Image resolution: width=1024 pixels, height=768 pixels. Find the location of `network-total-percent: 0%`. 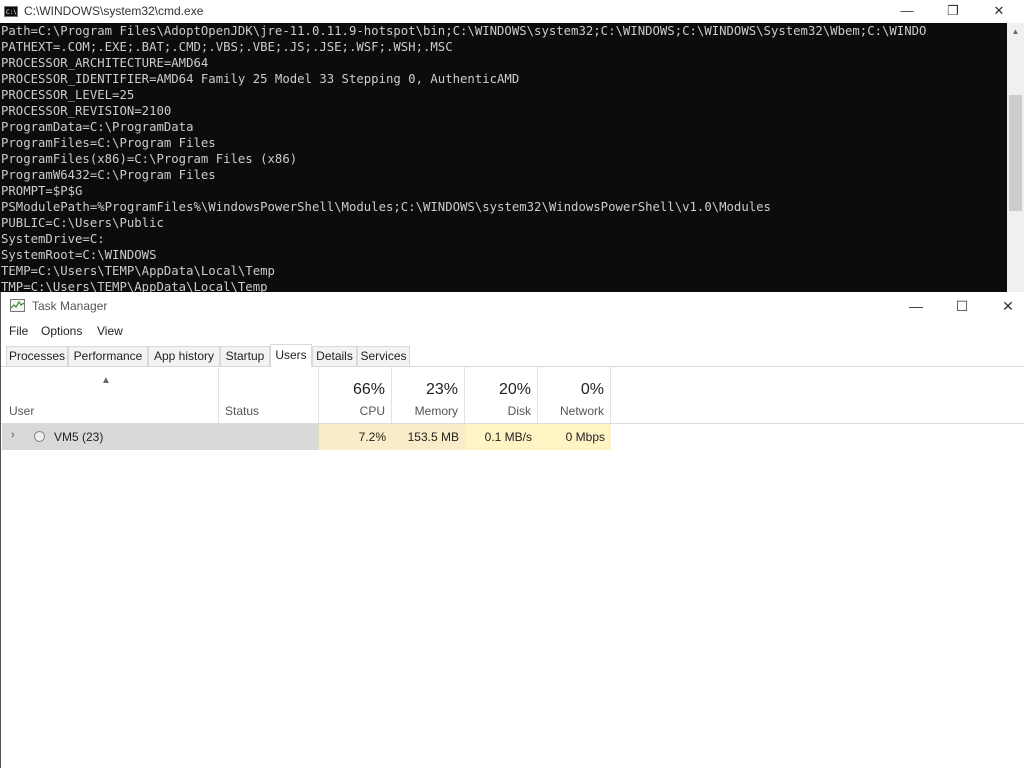

network-total-percent: 0% is located at coordinates (592, 389).